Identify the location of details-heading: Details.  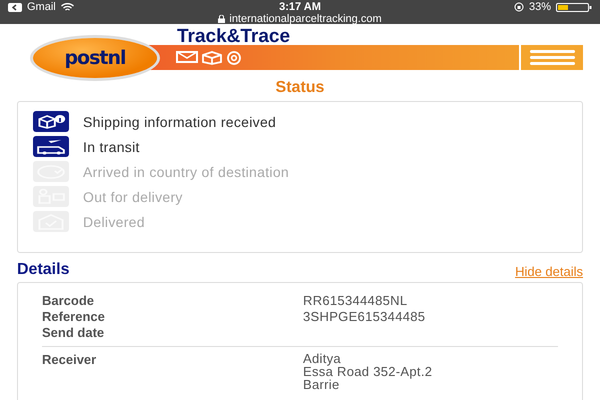
(43, 270).